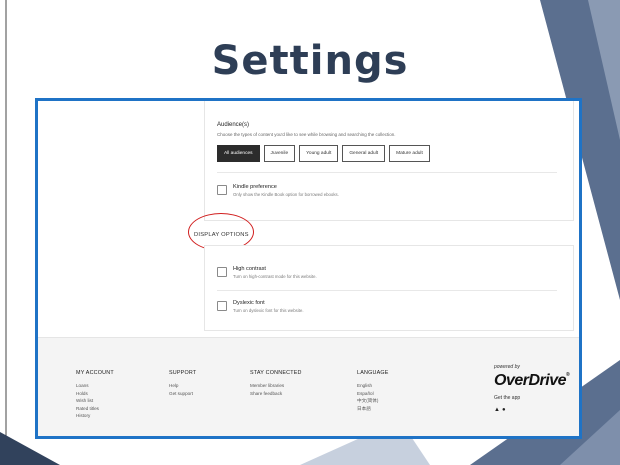 The width and height of the screenshot is (620, 465). I want to click on display-options-heading: DISPLAY OPTIONS, so click(221, 235).